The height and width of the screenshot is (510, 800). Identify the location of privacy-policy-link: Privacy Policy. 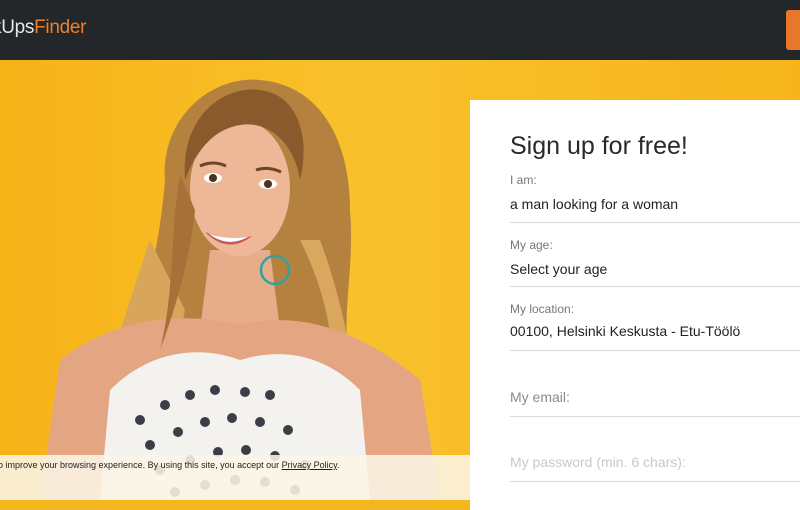
(309, 465).